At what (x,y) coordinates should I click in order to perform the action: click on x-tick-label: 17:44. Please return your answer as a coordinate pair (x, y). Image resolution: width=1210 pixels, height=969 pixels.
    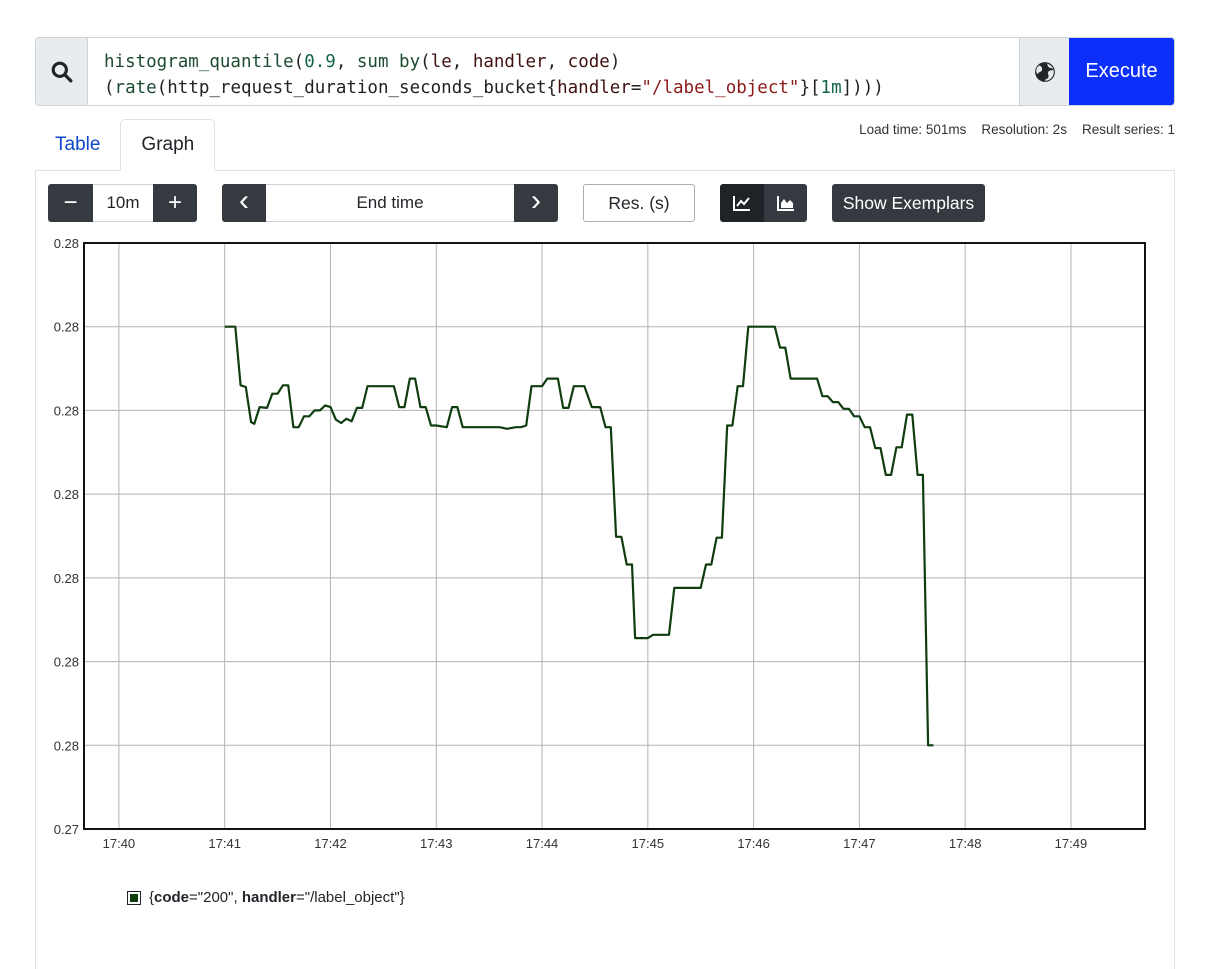
    Looking at the image, I should click on (542, 843).